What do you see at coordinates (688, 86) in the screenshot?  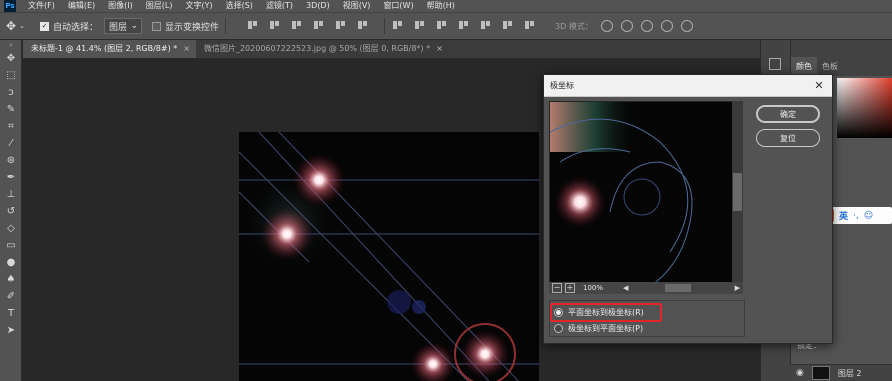 I see `dialog-titlebar: 极坐标 ✕` at bounding box center [688, 86].